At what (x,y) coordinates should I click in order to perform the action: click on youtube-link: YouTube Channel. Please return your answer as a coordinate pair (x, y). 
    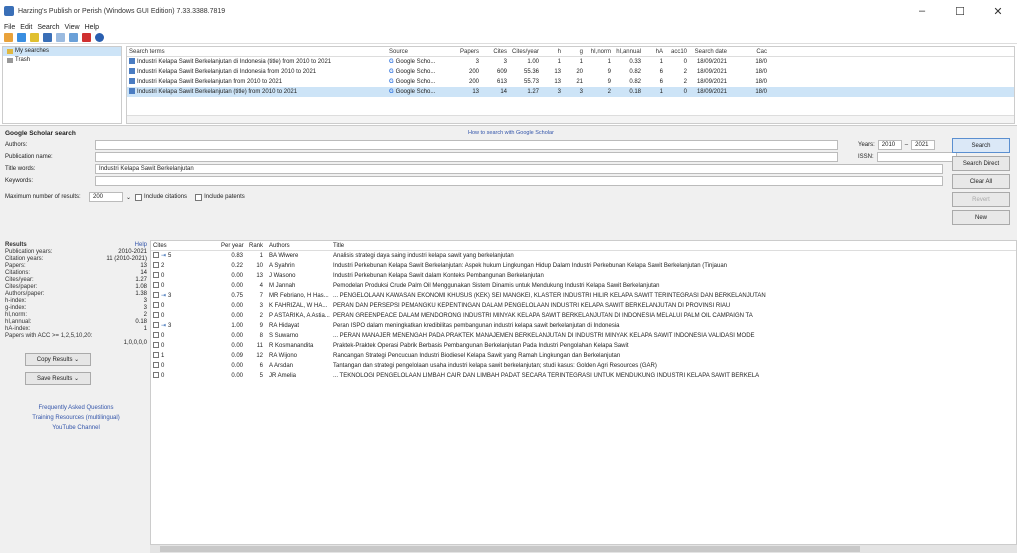
    Looking at the image, I should click on (76, 428).